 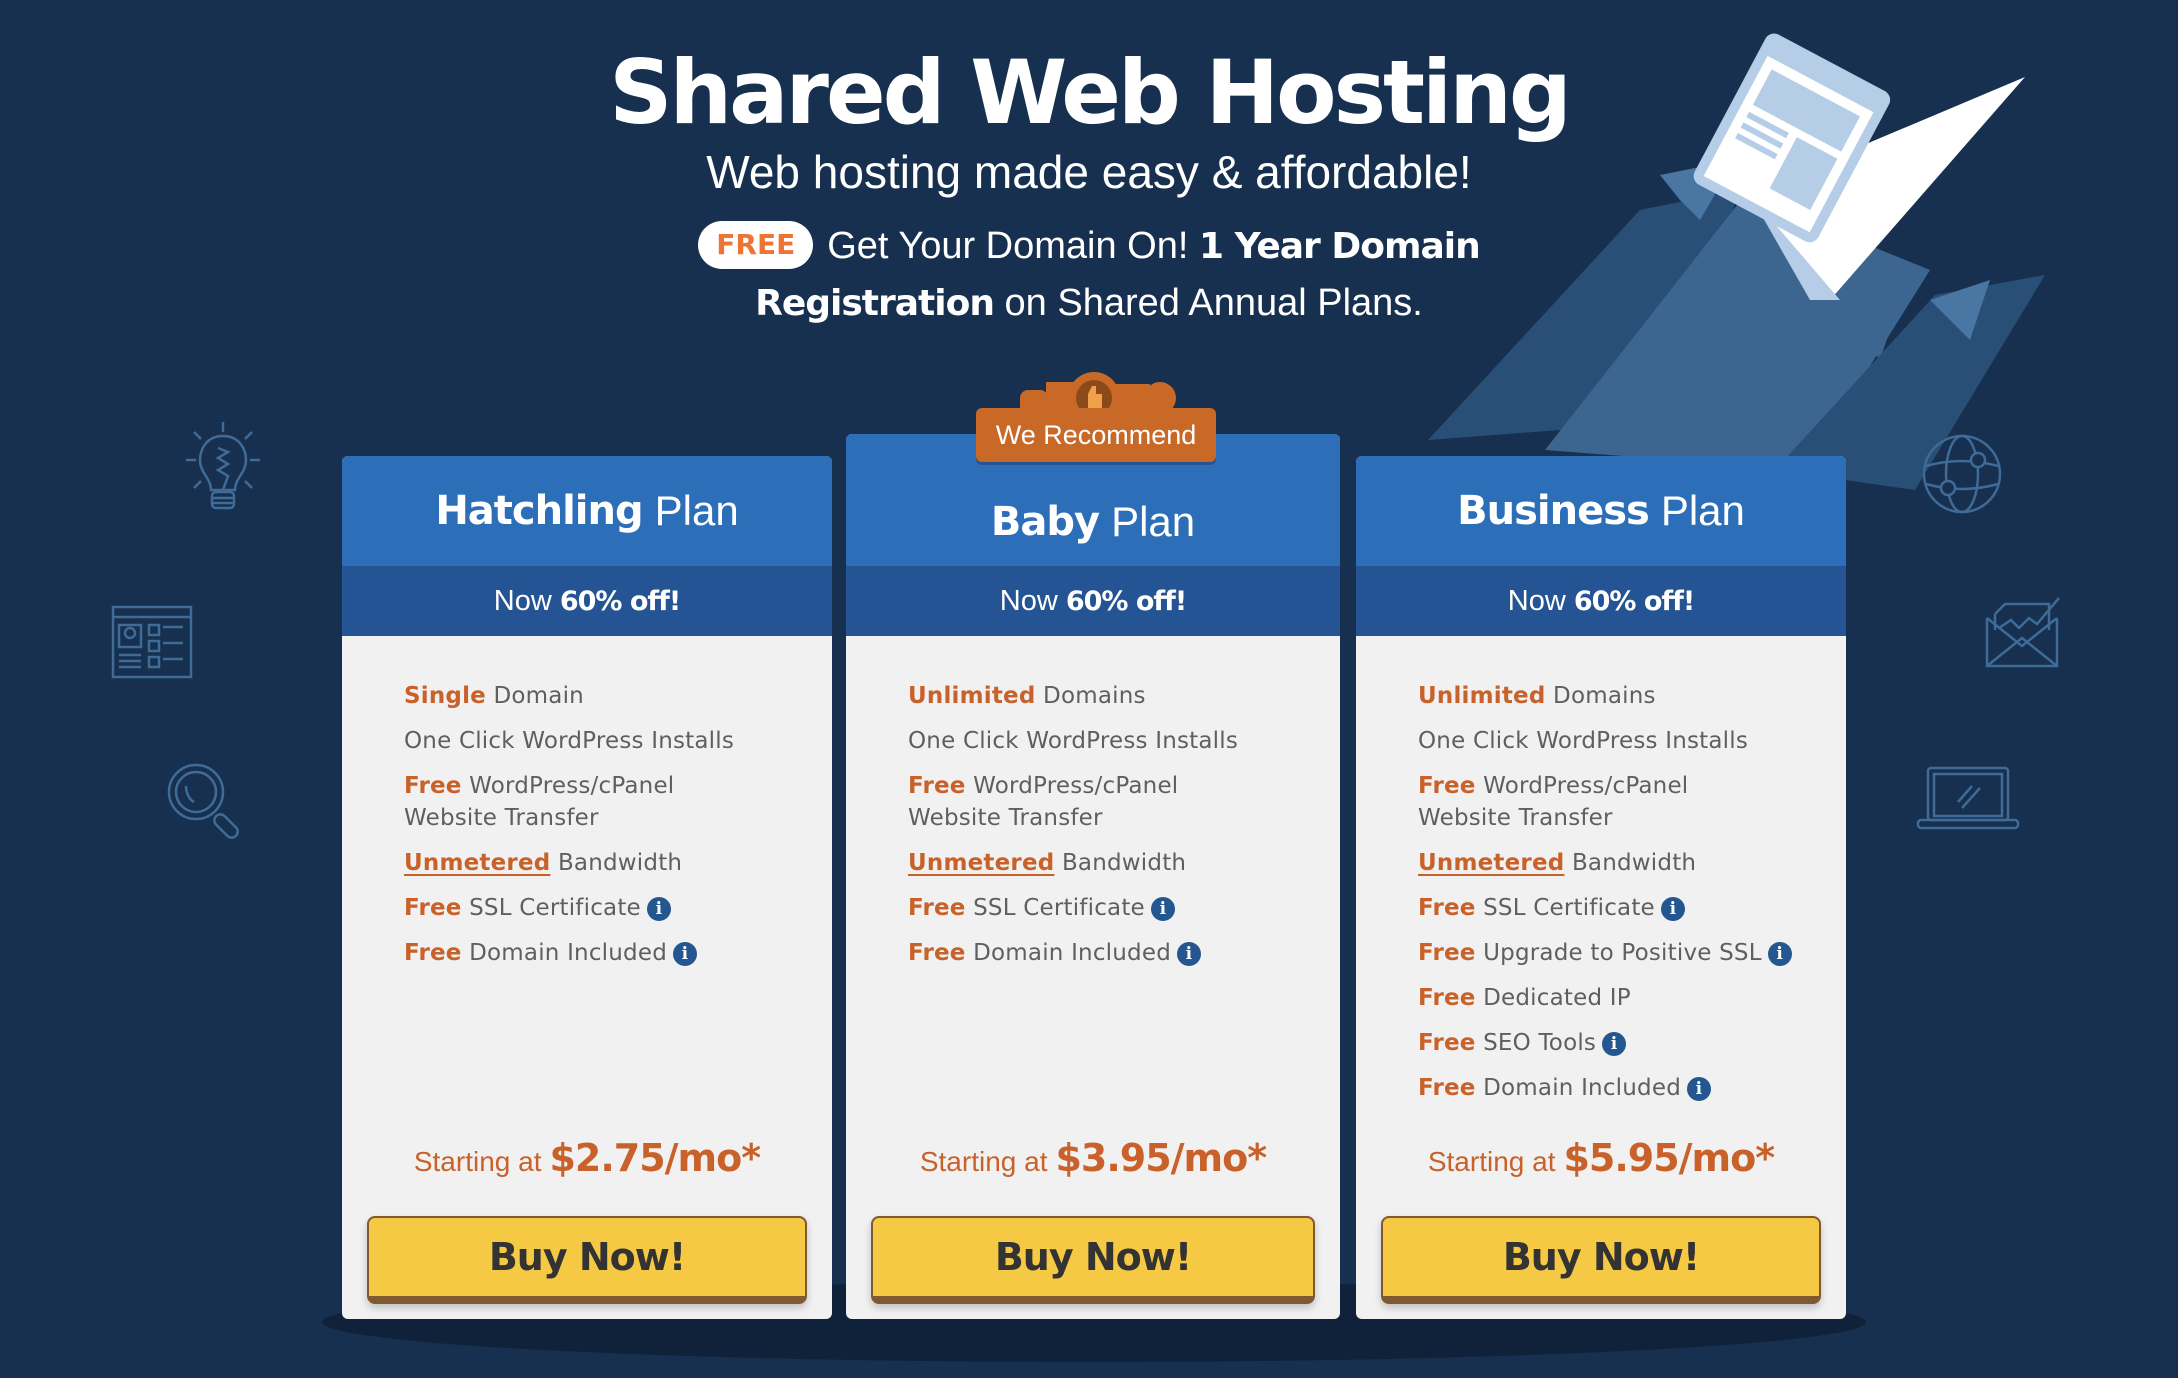 What do you see at coordinates (1089, 172) in the screenshot?
I see `page-subtitle: Web hosting made easy & affordable!` at bounding box center [1089, 172].